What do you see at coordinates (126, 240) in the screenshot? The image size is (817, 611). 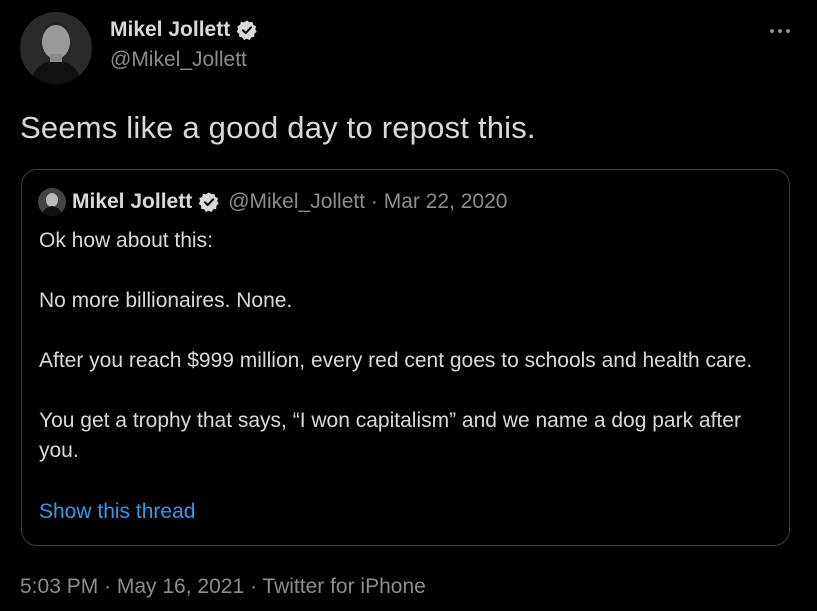 I see `quoted-tweet-paragraph: Ok how about this:` at bounding box center [126, 240].